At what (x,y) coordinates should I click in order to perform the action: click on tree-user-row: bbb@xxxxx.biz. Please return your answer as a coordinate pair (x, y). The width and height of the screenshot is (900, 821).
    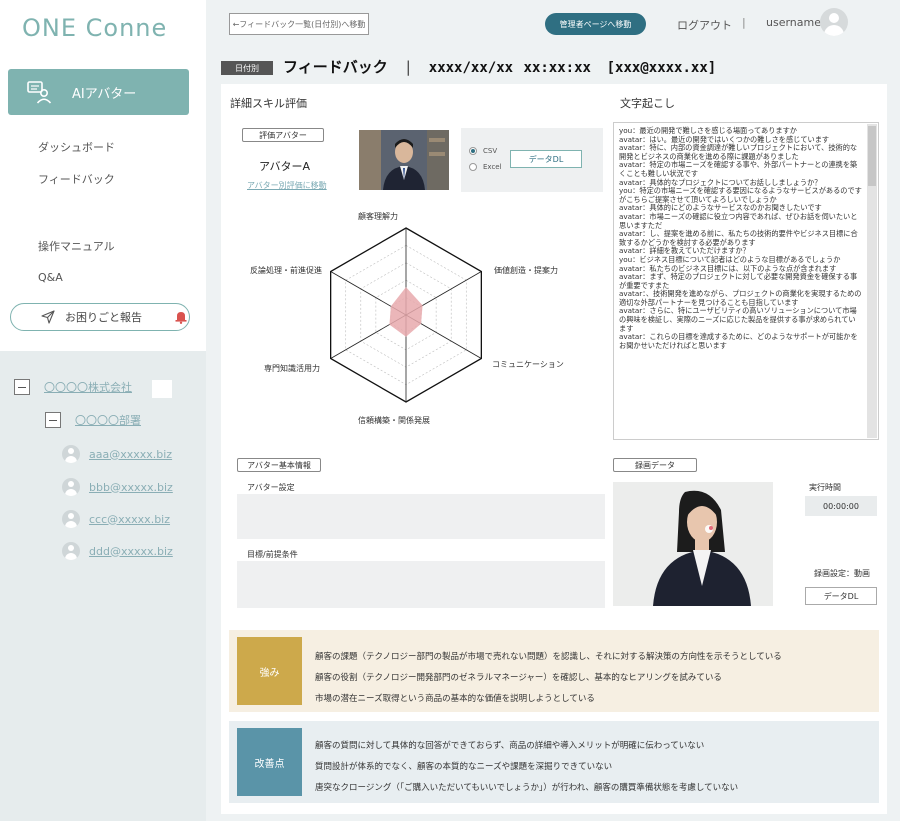
    Looking at the image, I should click on (117, 487).